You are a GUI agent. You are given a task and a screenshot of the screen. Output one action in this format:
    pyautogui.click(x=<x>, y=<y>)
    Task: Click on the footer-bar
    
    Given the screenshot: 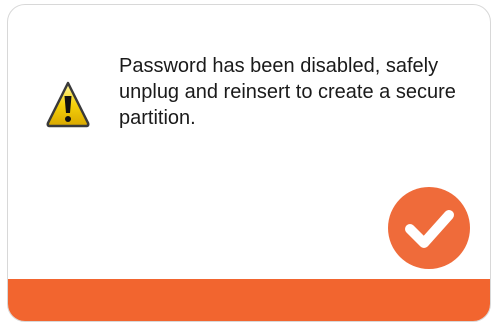 What is the action you would take?
    pyautogui.click(x=249, y=300)
    